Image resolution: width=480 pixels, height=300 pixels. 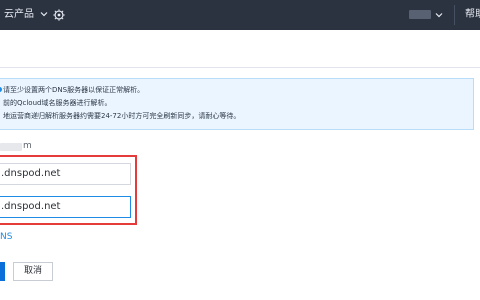 I want to click on toolbar-divider, so click(x=454, y=15).